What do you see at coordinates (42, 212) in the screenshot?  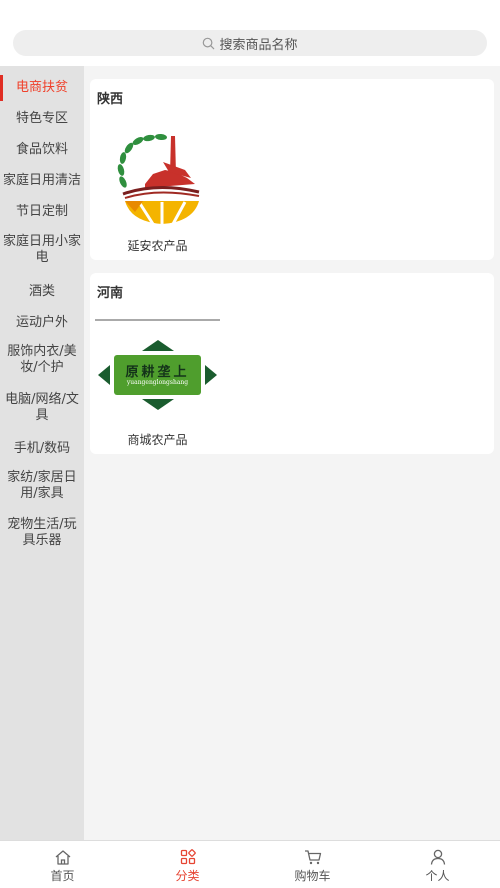 I see `sidebar-item-holiday-custom: 节日定制` at bounding box center [42, 212].